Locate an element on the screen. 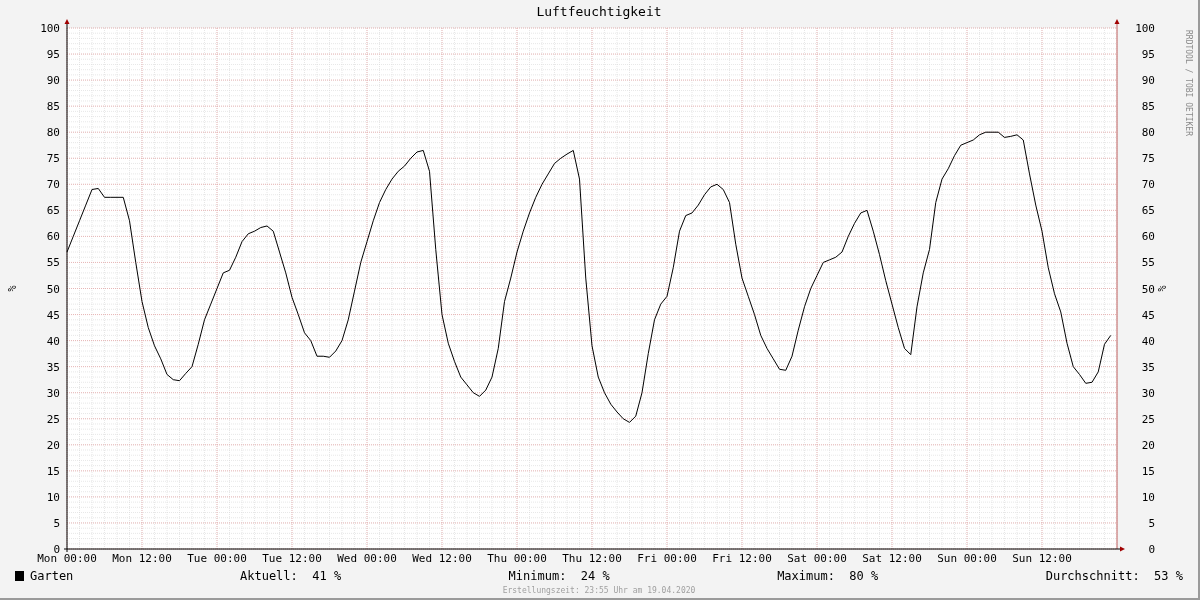 The width and height of the screenshot is (1200, 600). axis-tick-label: Wed 12:00 is located at coordinates (442, 558).